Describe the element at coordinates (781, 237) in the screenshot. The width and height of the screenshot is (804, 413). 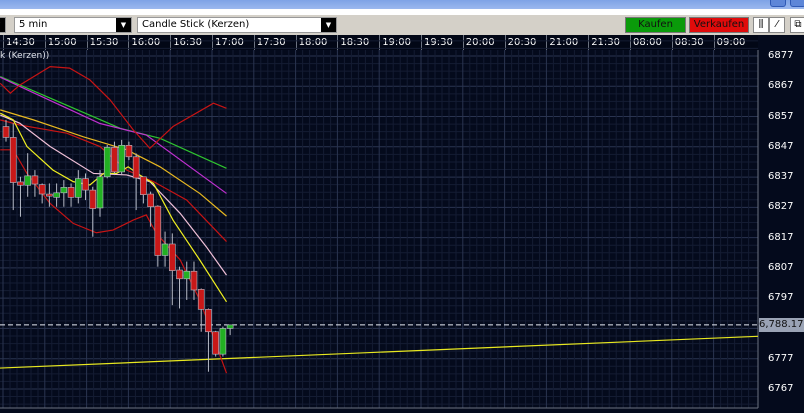
I see `price-label: 6817` at that location.